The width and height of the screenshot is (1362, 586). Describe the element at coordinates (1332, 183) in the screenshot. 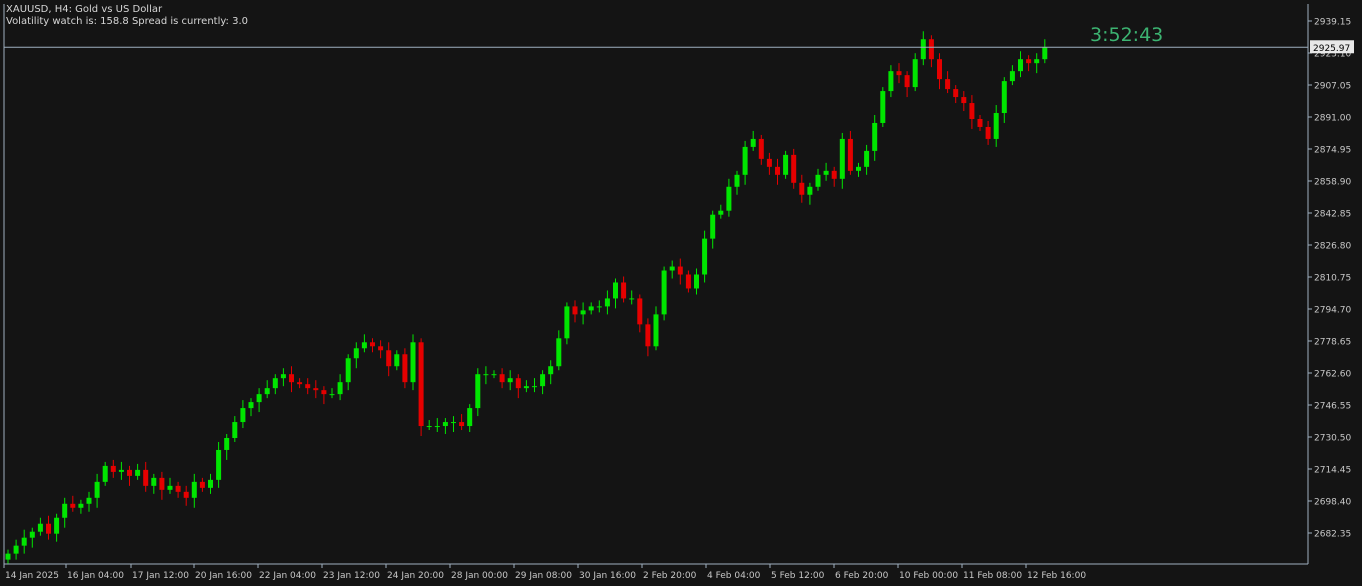

I see `price-tick-label: 2858.90` at that location.